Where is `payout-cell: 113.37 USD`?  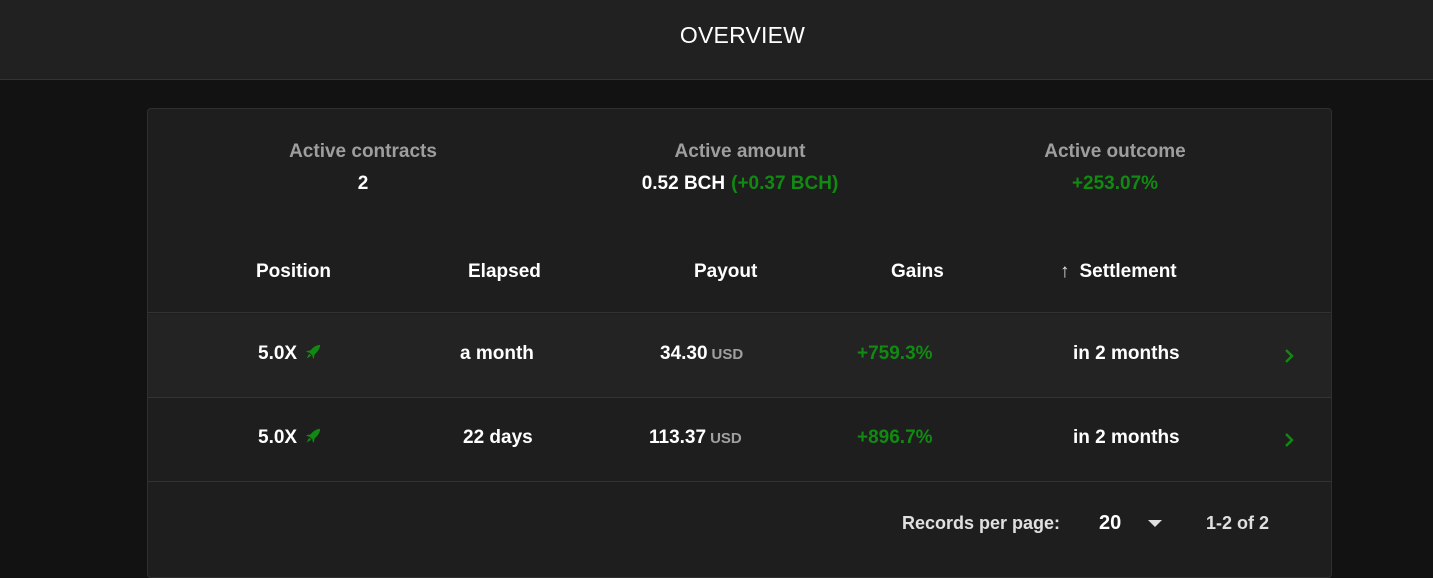 payout-cell: 113.37 USD is located at coordinates (695, 438).